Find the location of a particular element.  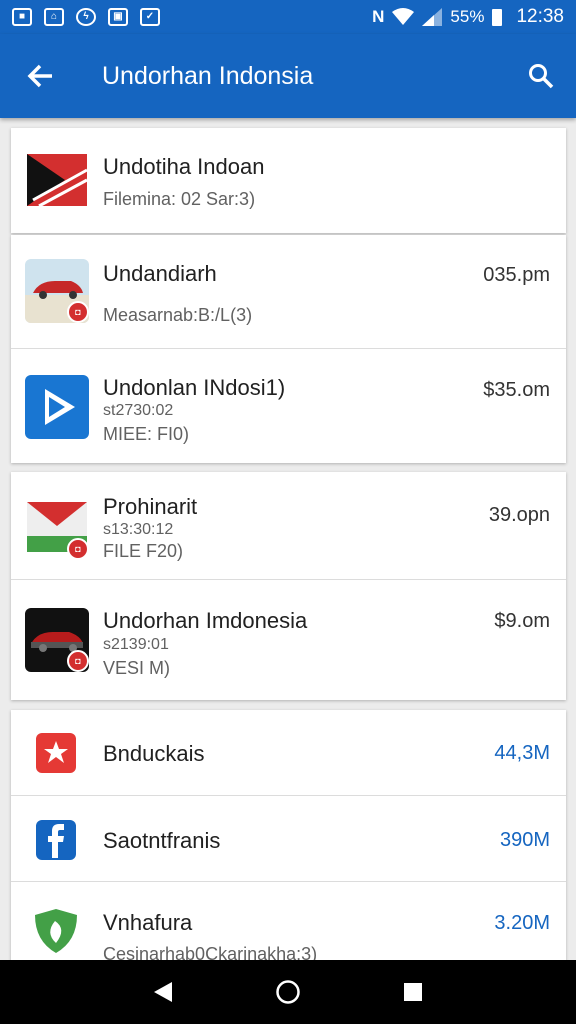

item-meta: FILE F20) is located at coordinates (143, 551).